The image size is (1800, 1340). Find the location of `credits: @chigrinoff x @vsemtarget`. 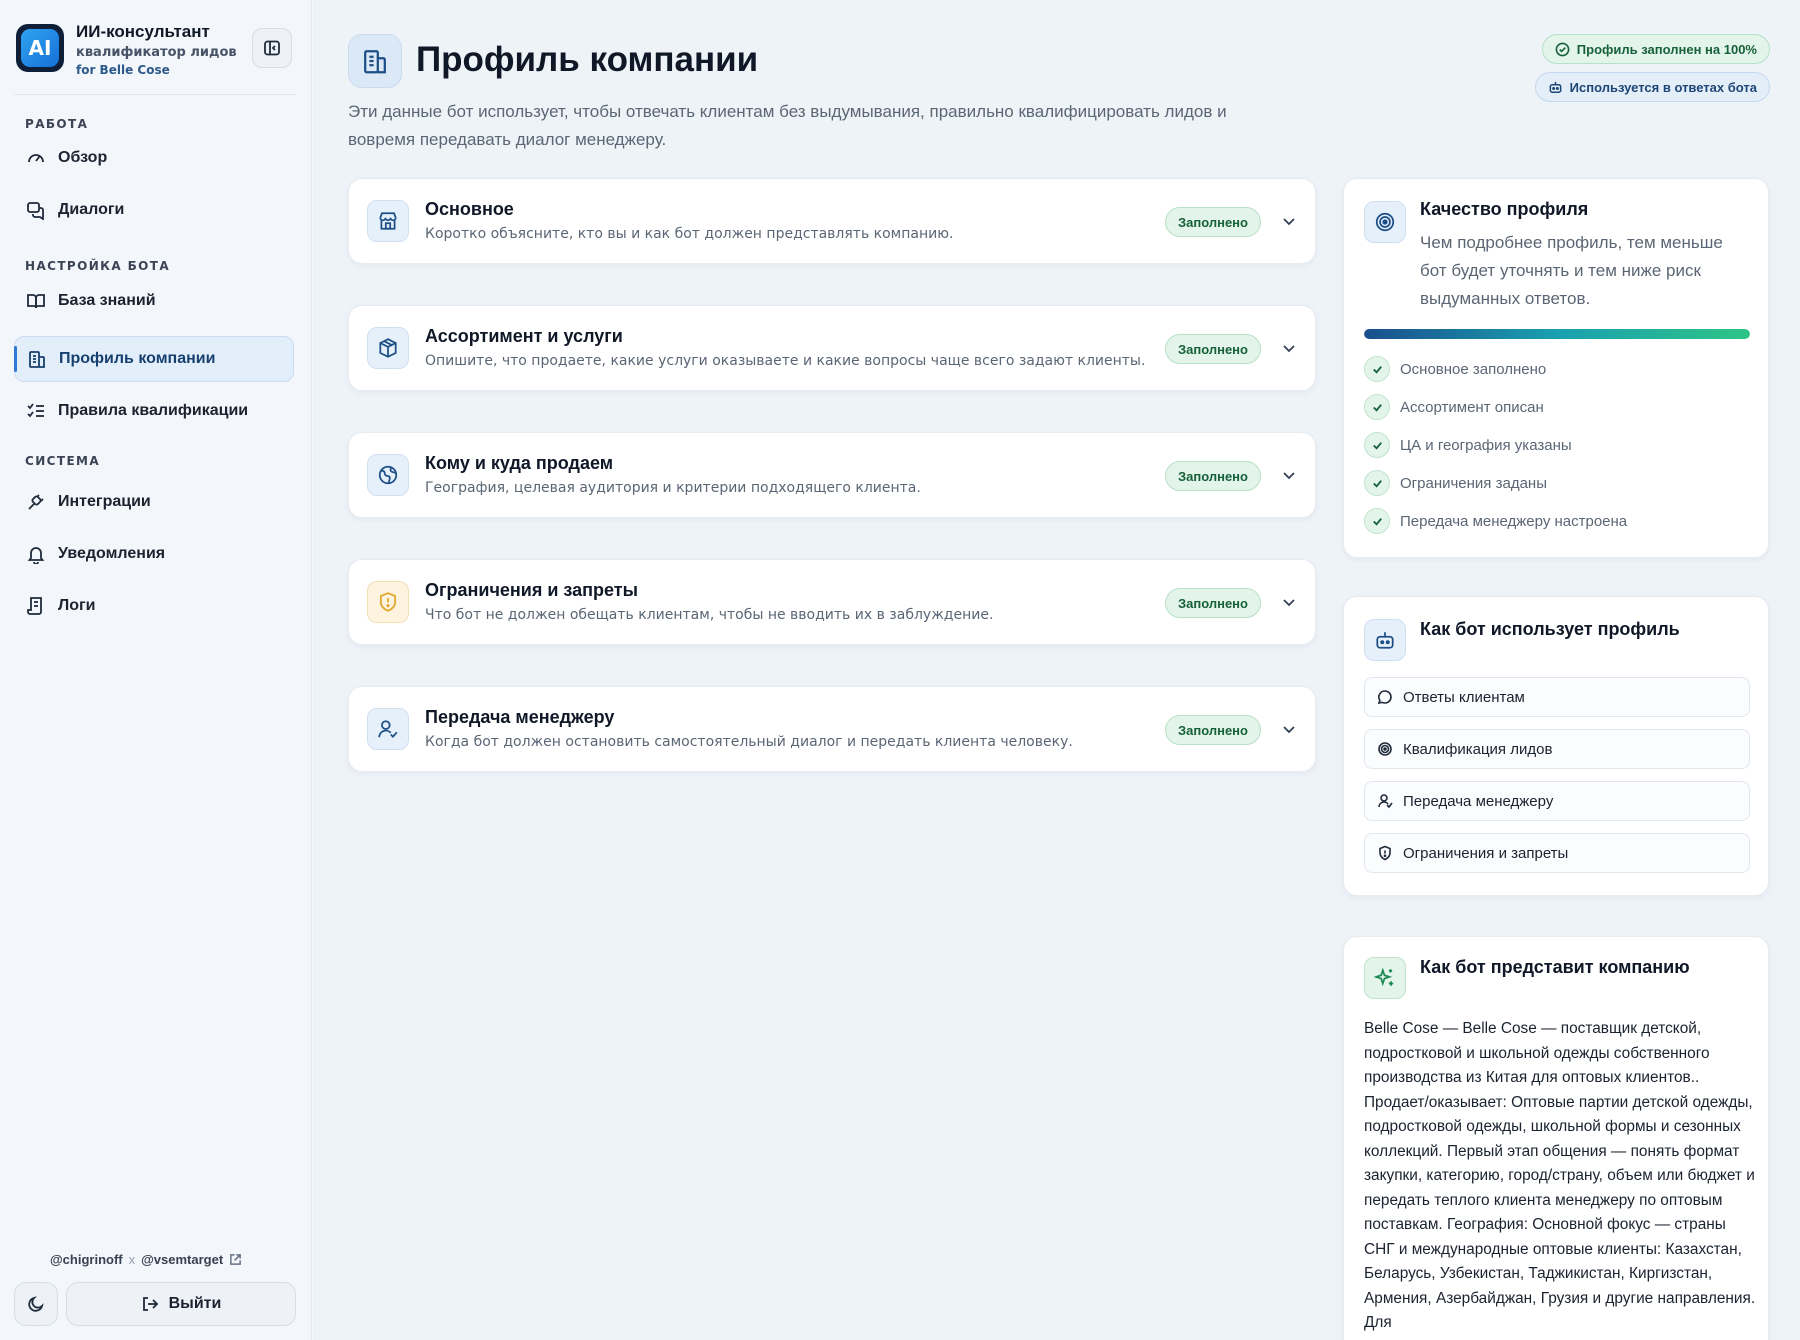

credits: @chigrinoff x @vsemtarget is located at coordinates (146, 1259).